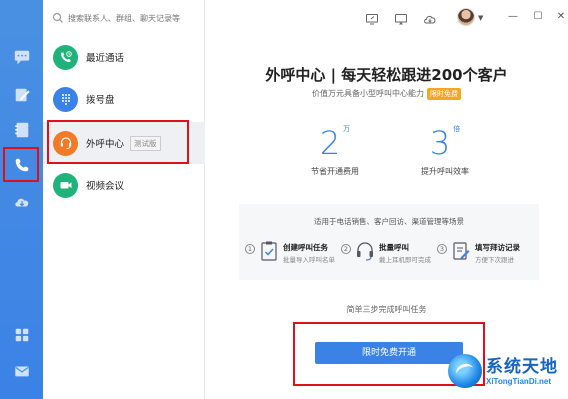 The height and width of the screenshot is (399, 568). What do you see at coordinates (347, 129) in the screenshot?
I see `stat-unit: 万` at bounding box center [347, 129].